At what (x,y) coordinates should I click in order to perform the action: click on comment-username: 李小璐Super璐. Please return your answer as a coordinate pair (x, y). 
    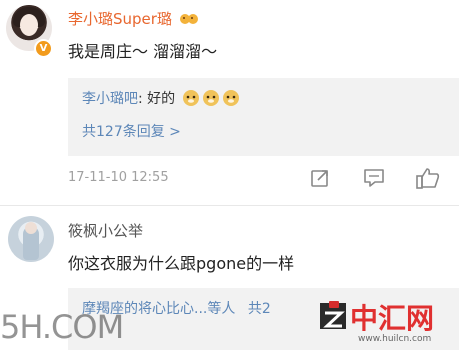
    Looking at the image, I should click on (133, 18).